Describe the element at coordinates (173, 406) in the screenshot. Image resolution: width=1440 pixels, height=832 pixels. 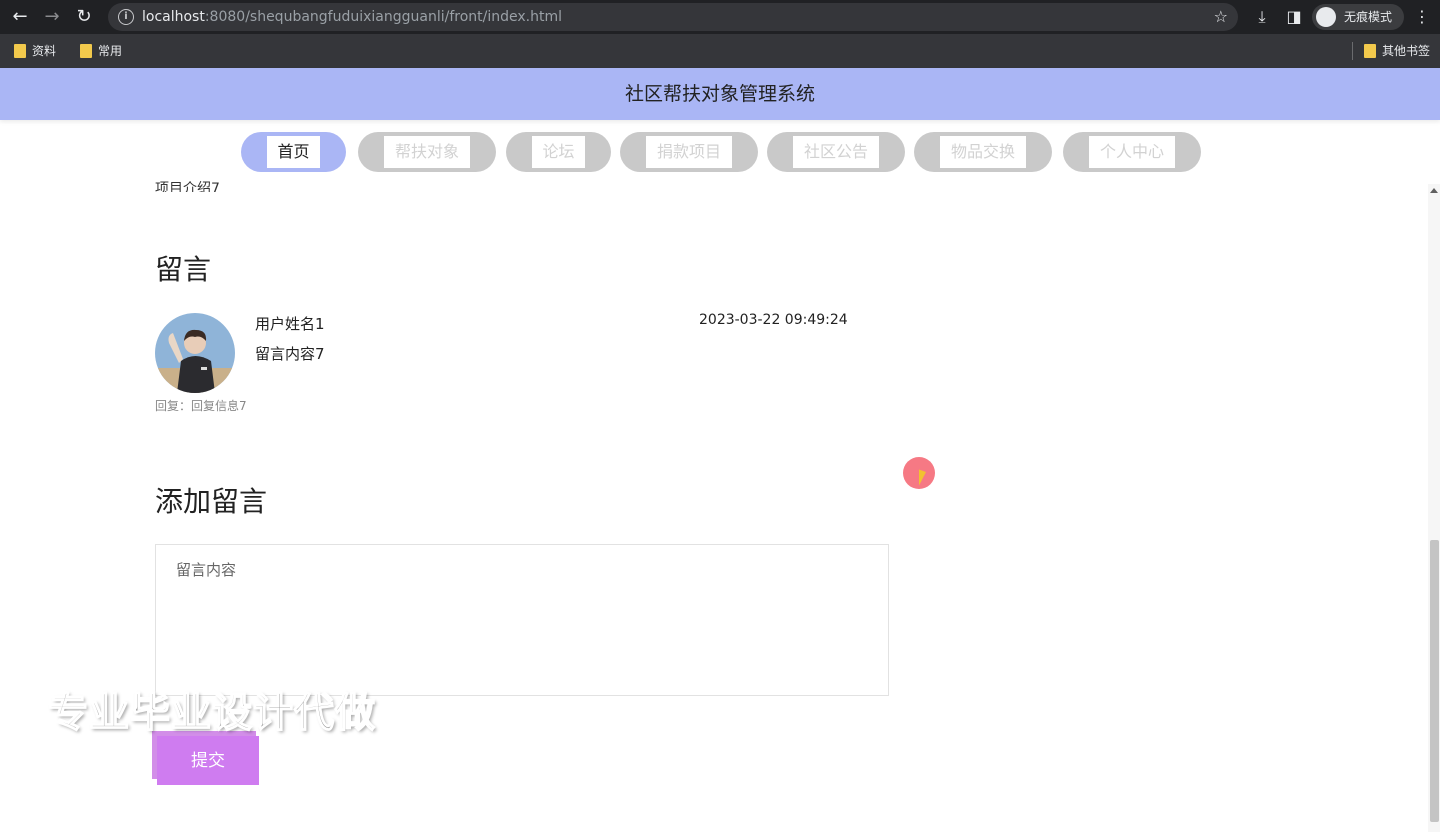
I see `reply-label: 回复：` at that location.